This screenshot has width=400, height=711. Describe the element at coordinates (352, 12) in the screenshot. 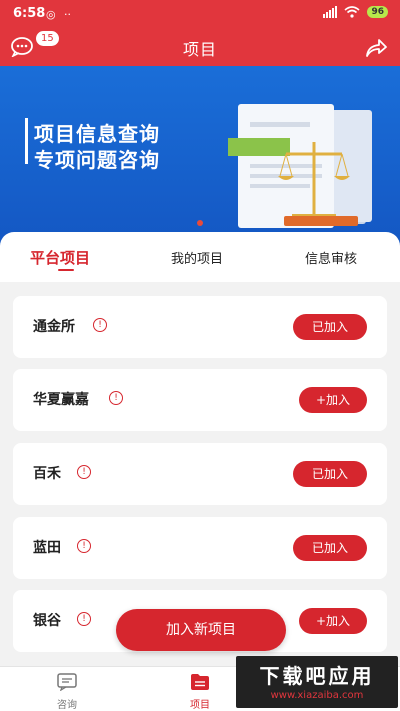

I see `wifi-icon` at that location.